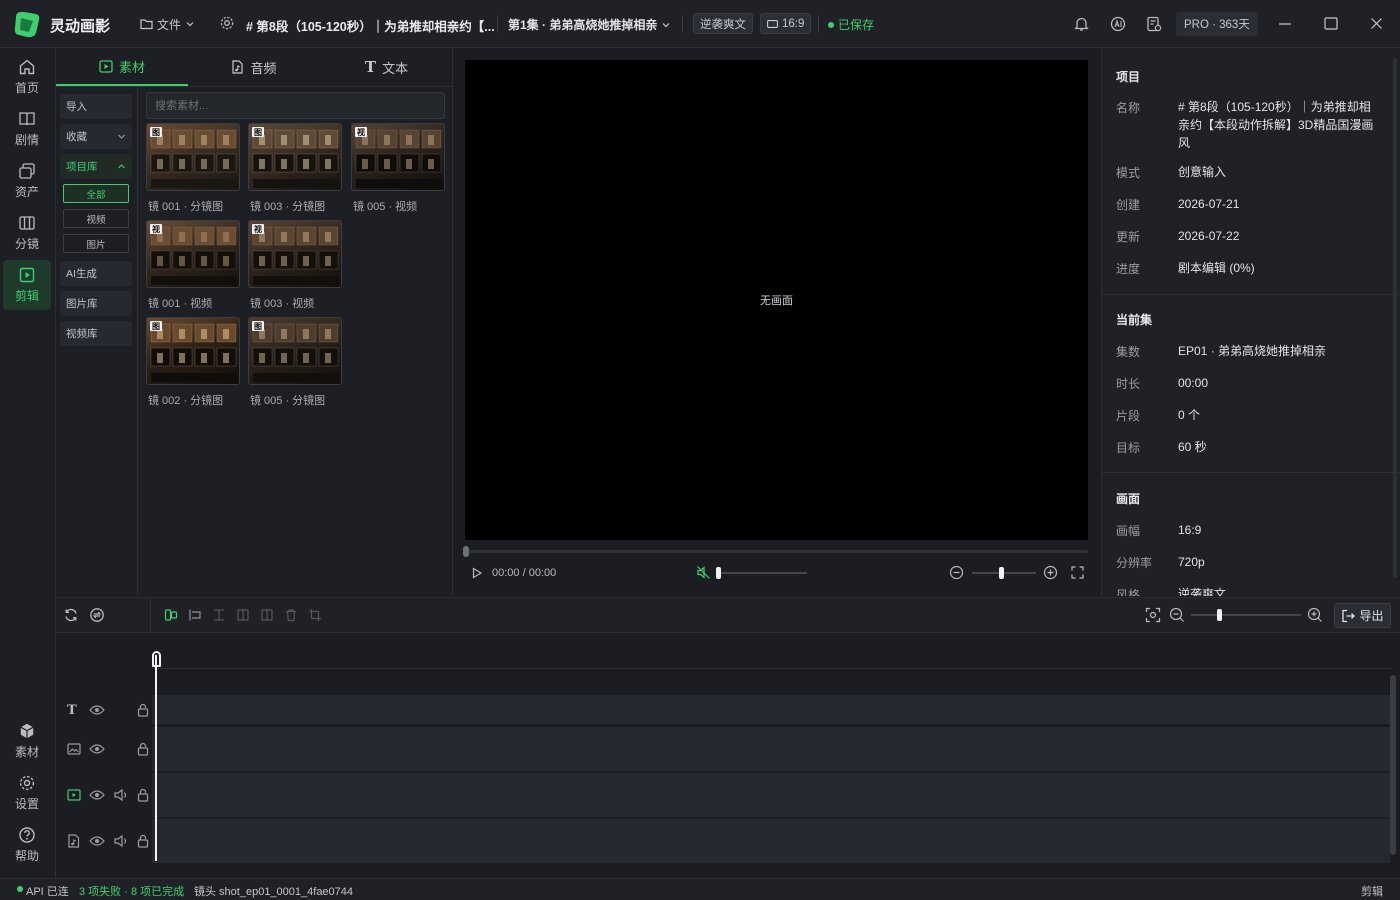 The image size is (1400, 900). I want to click on divider, so click(497, 24).